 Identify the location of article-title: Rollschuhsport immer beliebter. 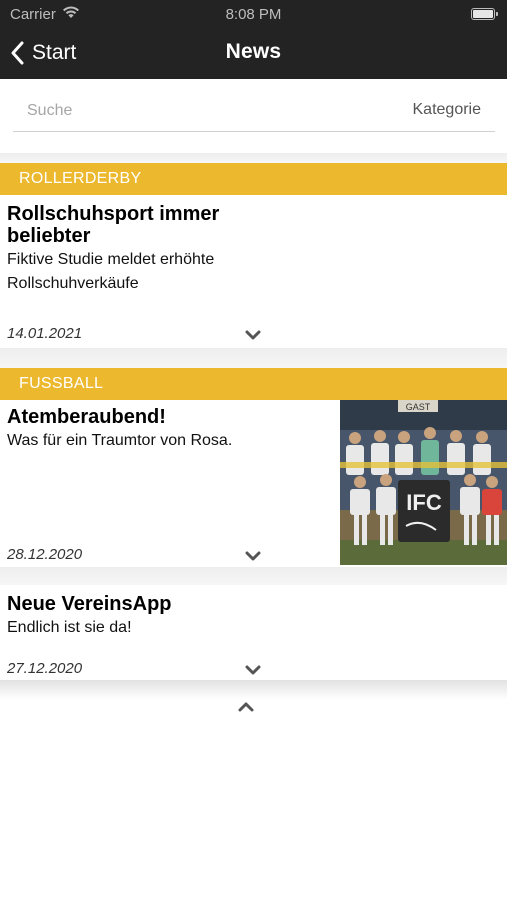
(113, 225).